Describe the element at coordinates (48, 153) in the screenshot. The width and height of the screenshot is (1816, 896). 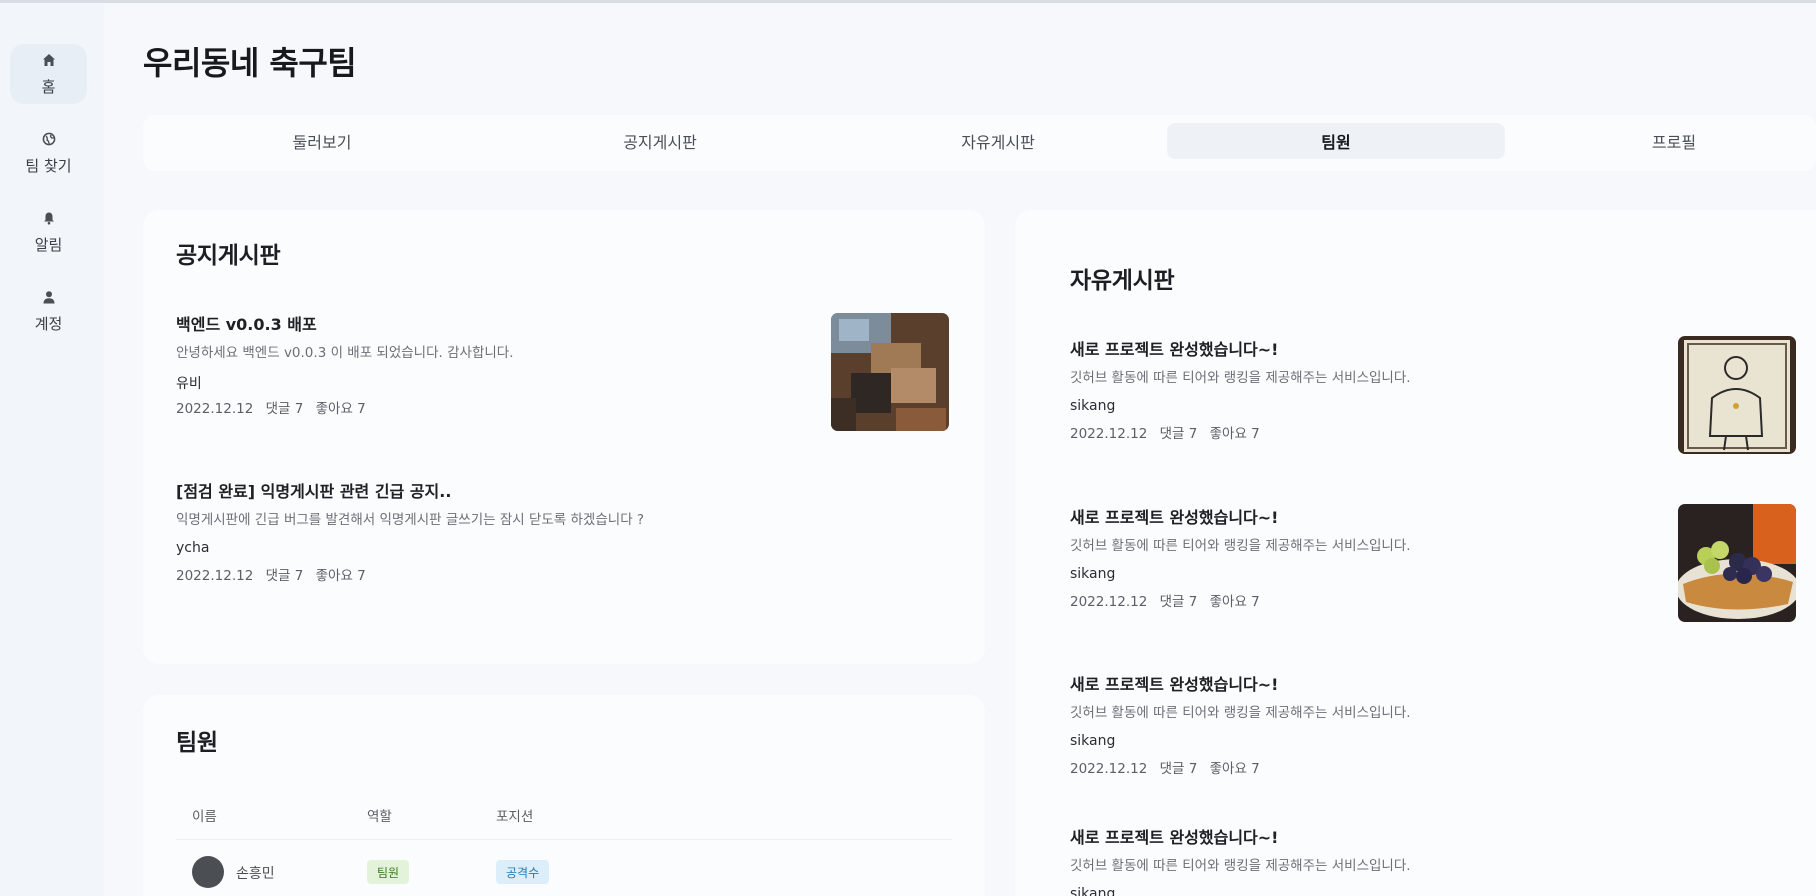
I see `sidebar-item-find-team: 팀 찾기` at that location.